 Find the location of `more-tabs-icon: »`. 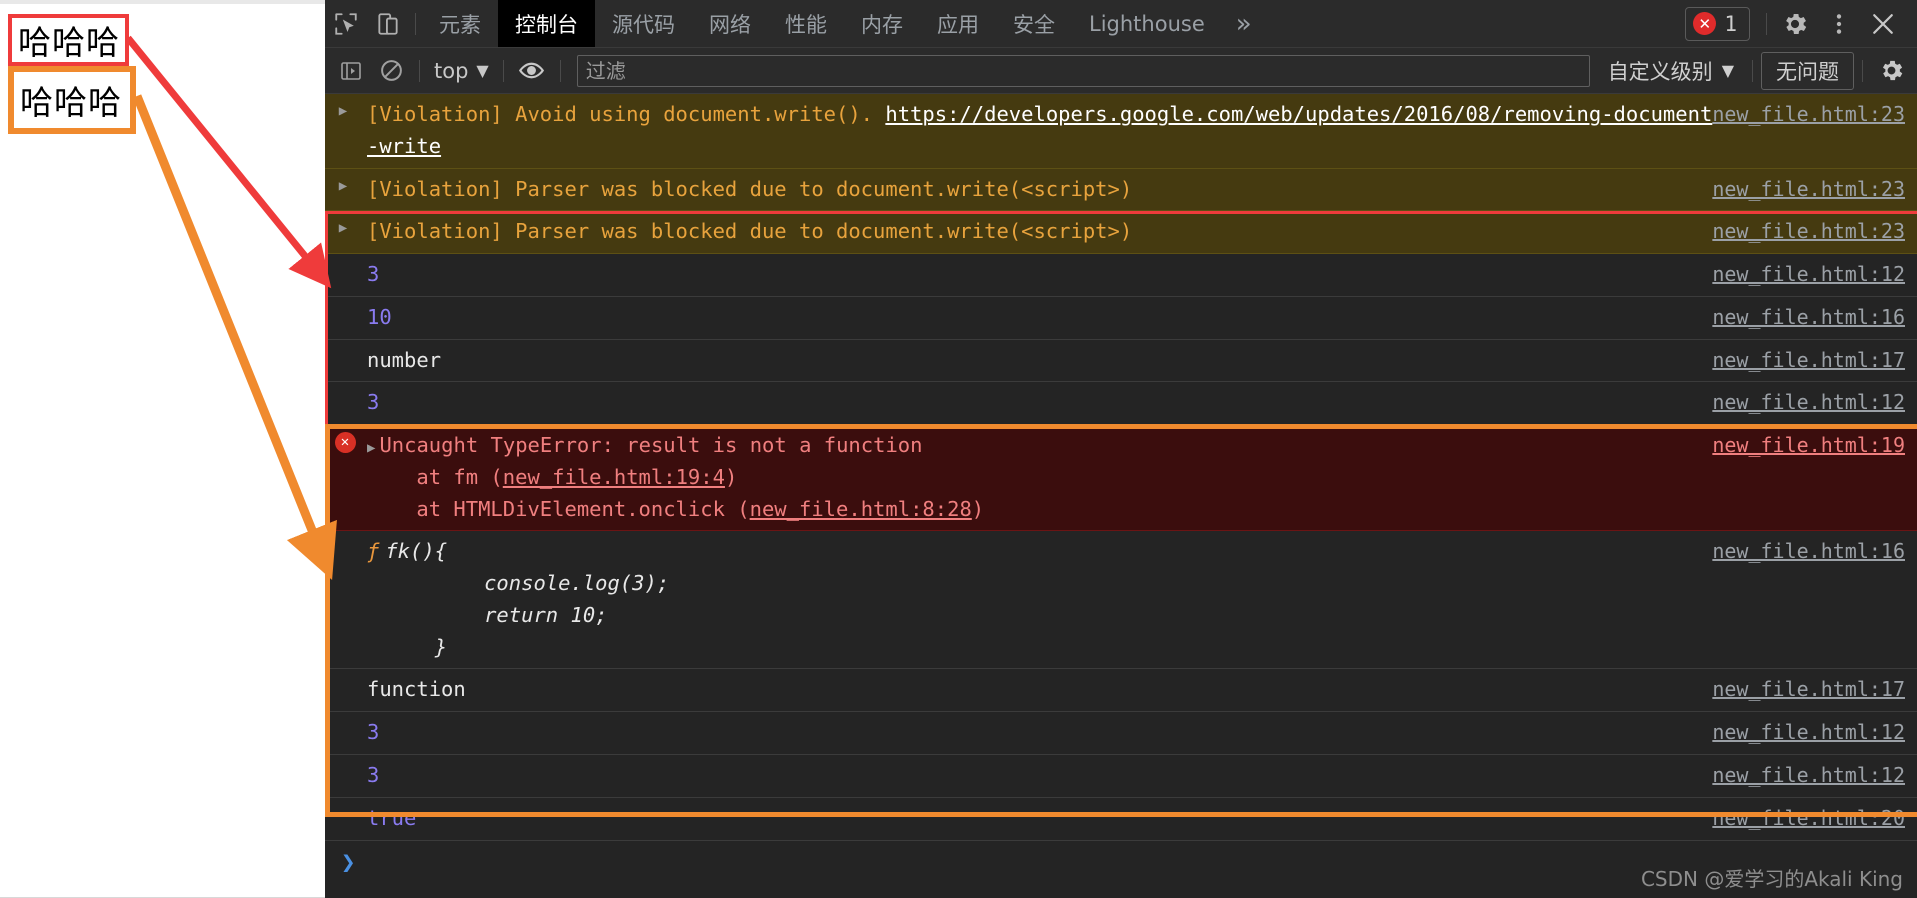

more-tabs-icon: » is located at coordinates (1244, 23).